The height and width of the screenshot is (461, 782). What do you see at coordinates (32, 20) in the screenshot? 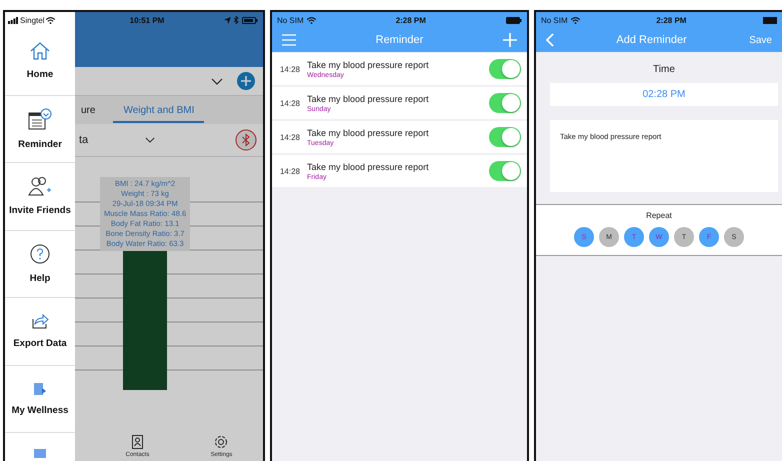
I see `carrier-name: Singtel` at bounding box center [32, 20].